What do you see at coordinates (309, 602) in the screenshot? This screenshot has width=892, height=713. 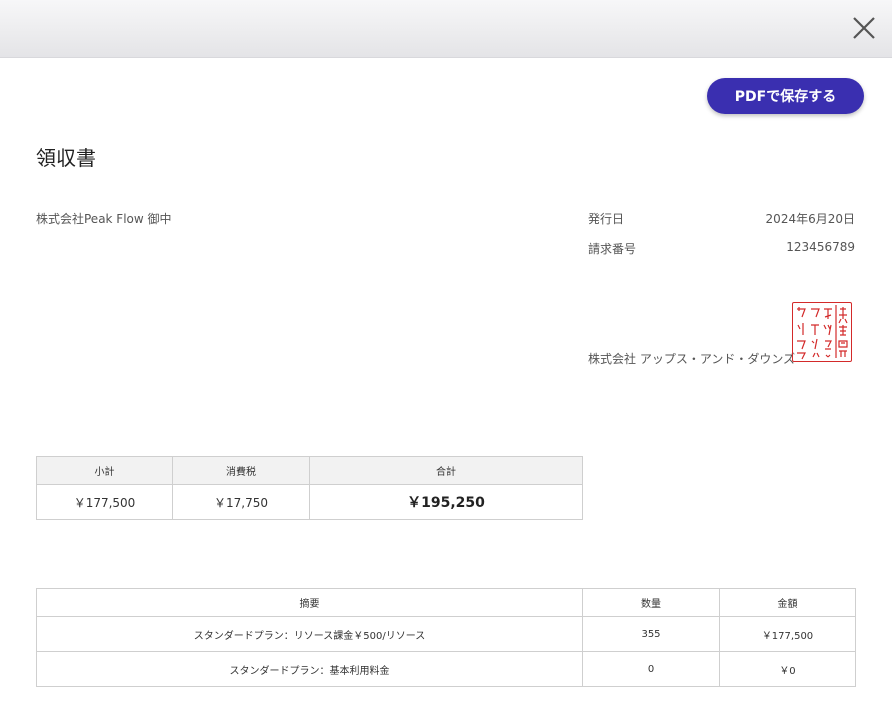 I see `description-header: 摘要` at bounding box center [309, 602].